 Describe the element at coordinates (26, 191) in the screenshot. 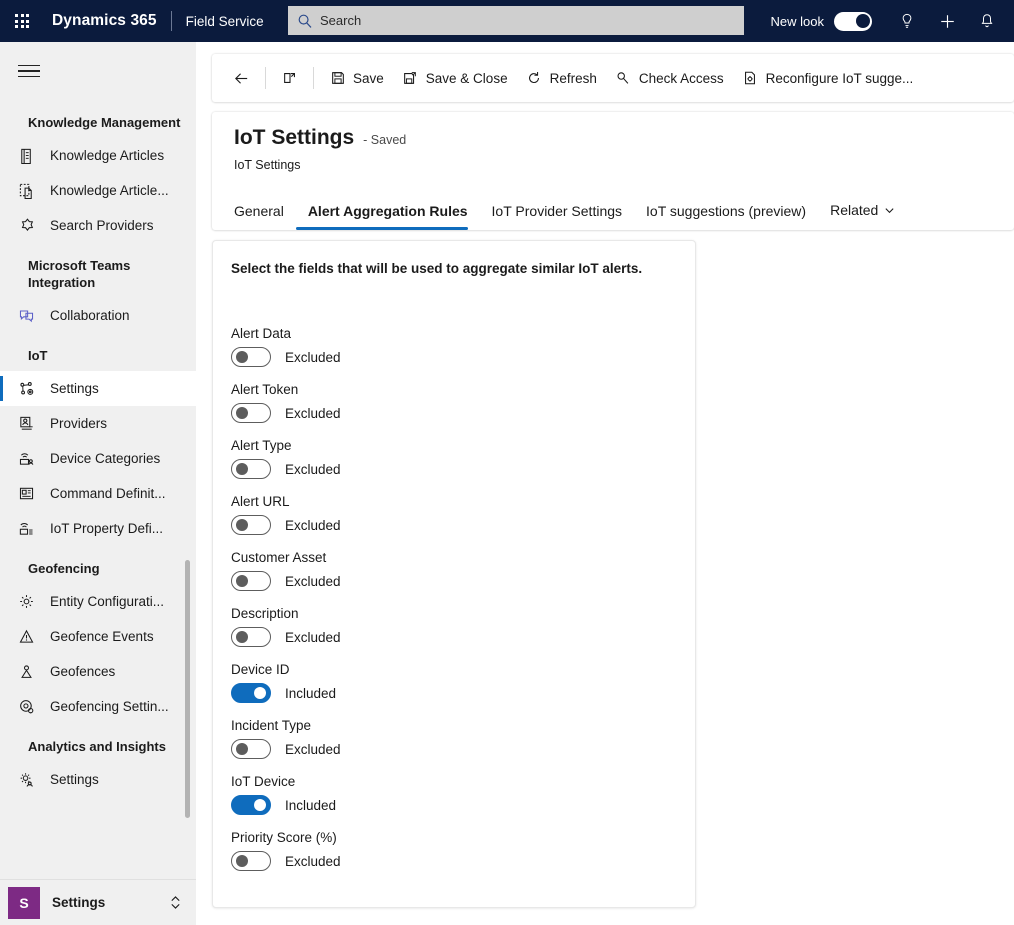

I see `knowledge-article-template-icon` at that location.